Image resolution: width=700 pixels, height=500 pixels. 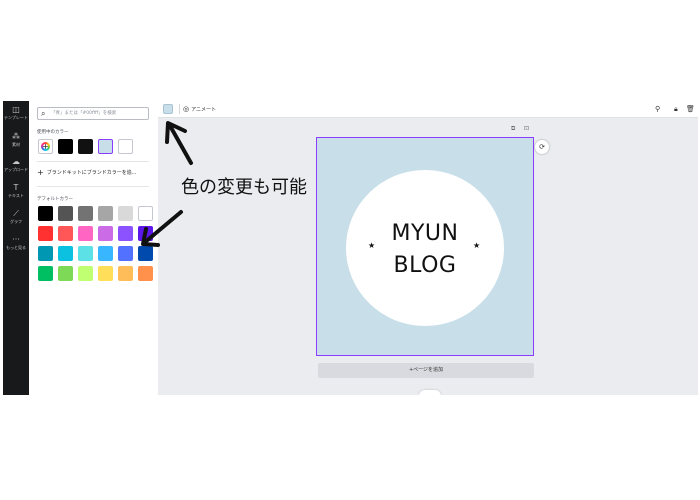 What do you see at coordinates (162, 227) in the screenshot?
I see `arrow-to-color-grid` at bounding box center [162, 227].